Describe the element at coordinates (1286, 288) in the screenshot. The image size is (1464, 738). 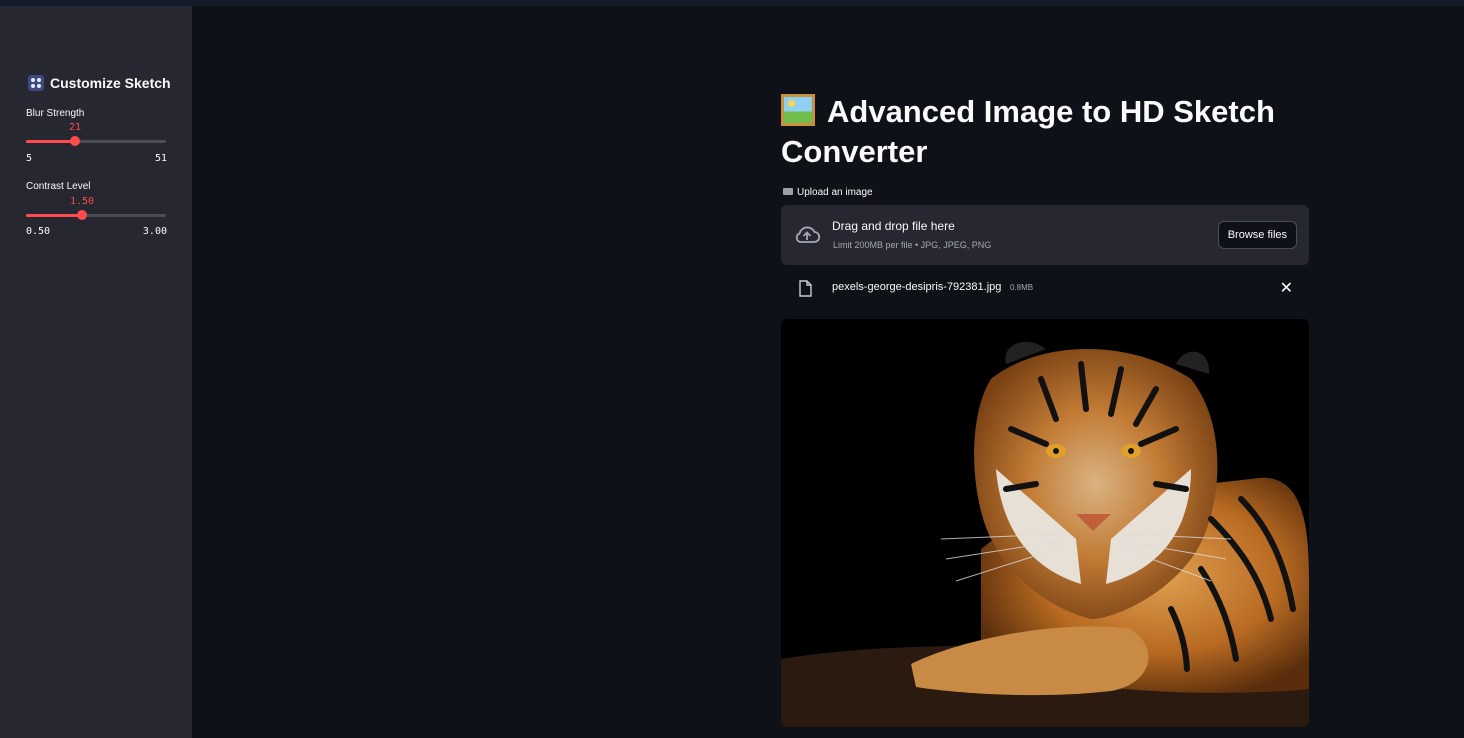
I see `close-icon: ✕` at that location.